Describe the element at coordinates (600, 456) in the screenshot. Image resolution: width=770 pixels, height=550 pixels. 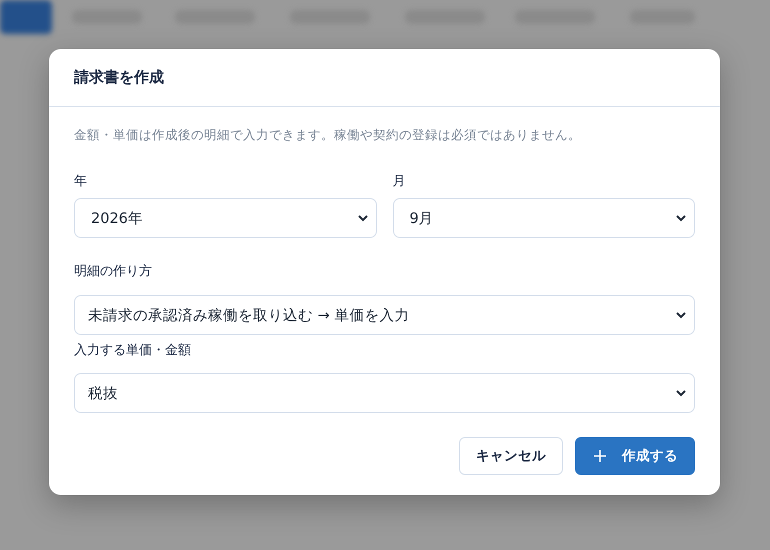
I see `plus-icon` at that location.